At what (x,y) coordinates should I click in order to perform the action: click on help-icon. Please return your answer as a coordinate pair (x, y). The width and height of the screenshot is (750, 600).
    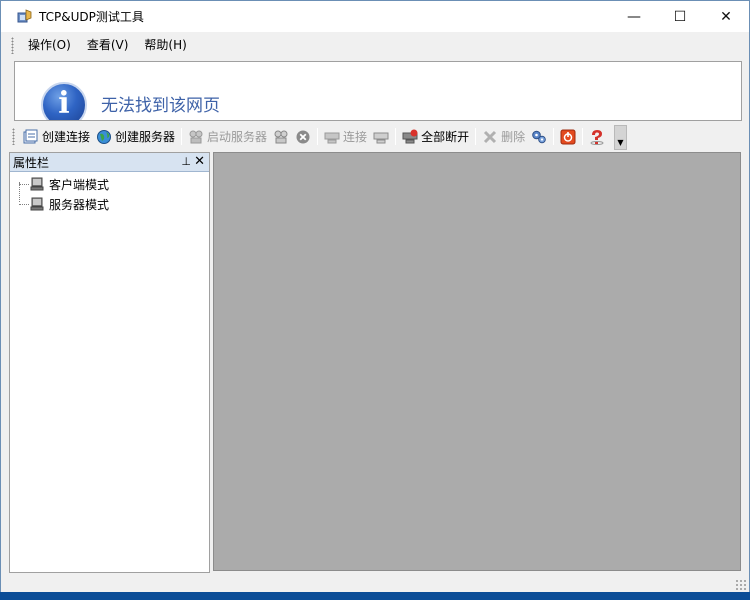
    Looking at the image, I should click on (597, 137).